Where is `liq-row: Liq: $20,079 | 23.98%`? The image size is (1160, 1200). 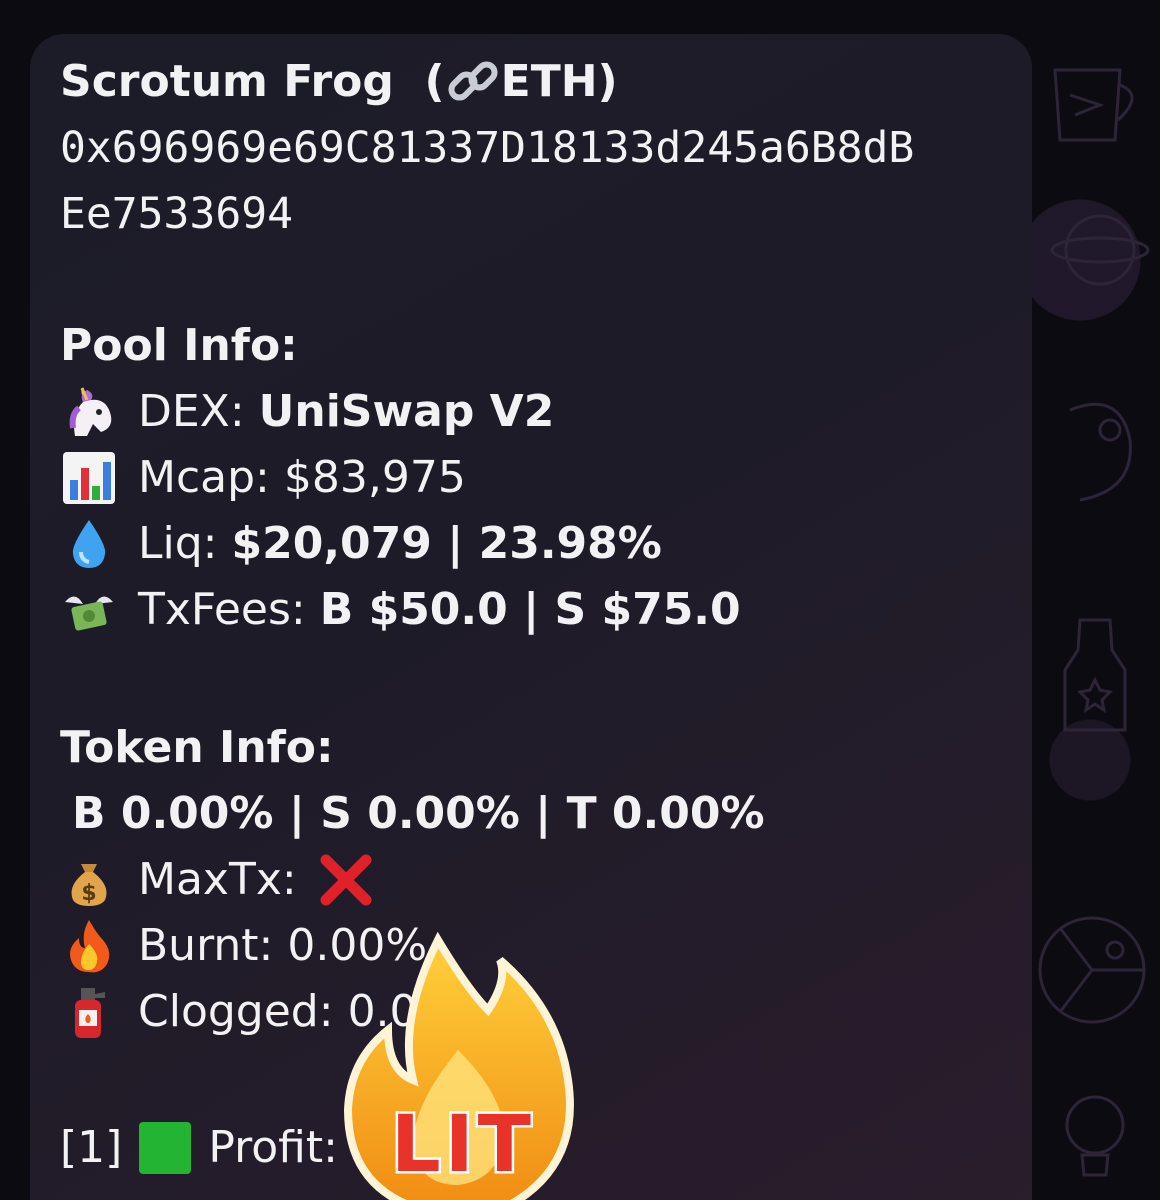
liq-row: Liq: $20,079 | 23.98% is located at coordinates (361, 544).